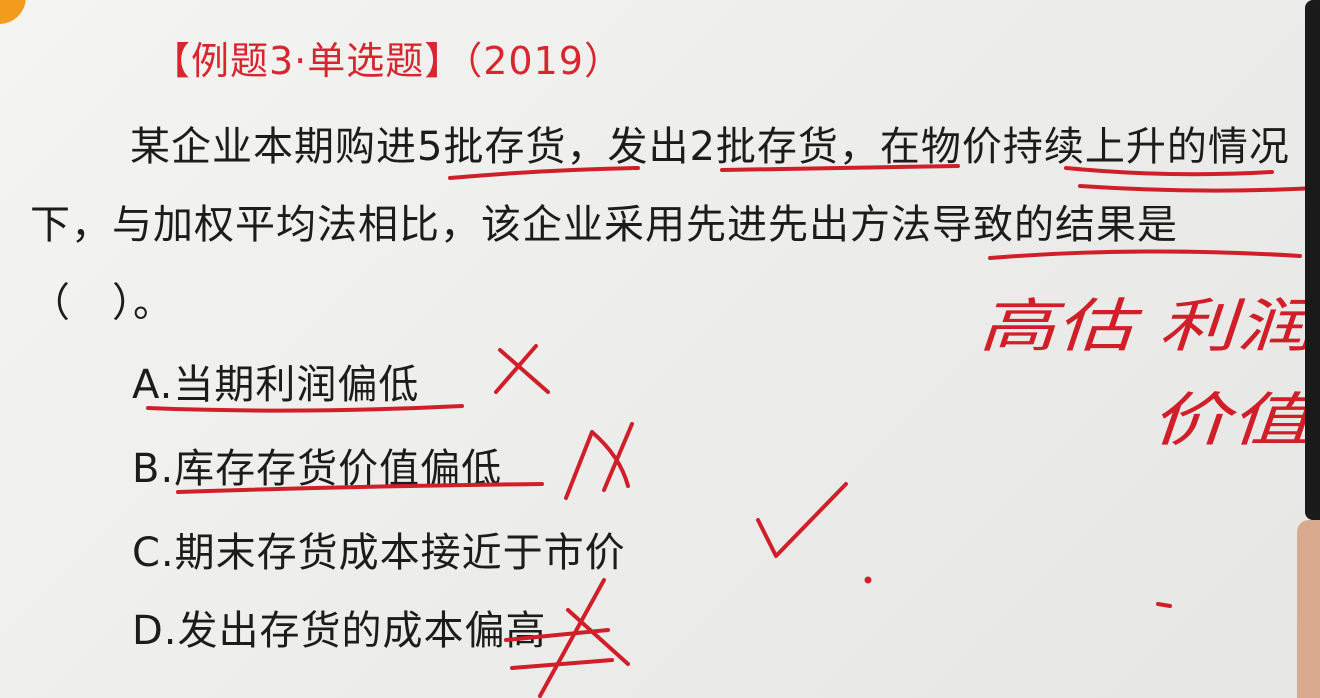 This screenshot has height=698, width=1320. What do you see at coordinates (1235, 420) in the screenshot?
I see `handwritten-note-2: 价值` at bounding box center [1235, 420].